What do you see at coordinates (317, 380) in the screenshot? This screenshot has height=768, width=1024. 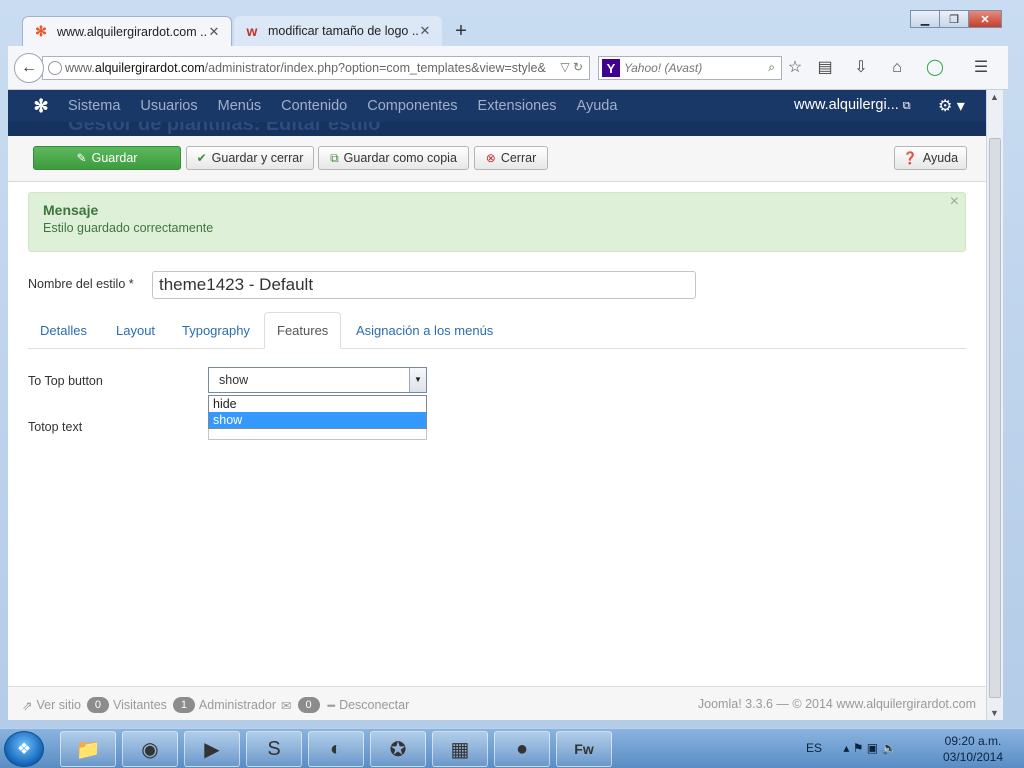 I see `totop-button-select: show ▼` at bounding box center [317, 380].